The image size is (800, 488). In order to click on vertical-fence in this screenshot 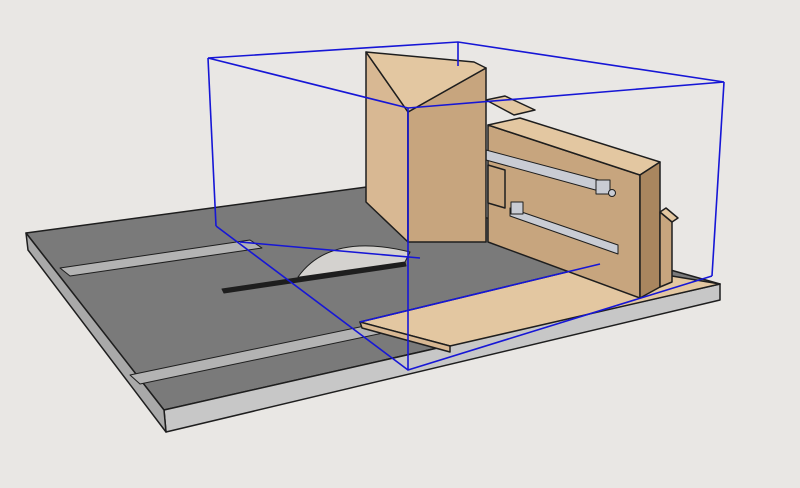, I will do `click(426, 147)`.